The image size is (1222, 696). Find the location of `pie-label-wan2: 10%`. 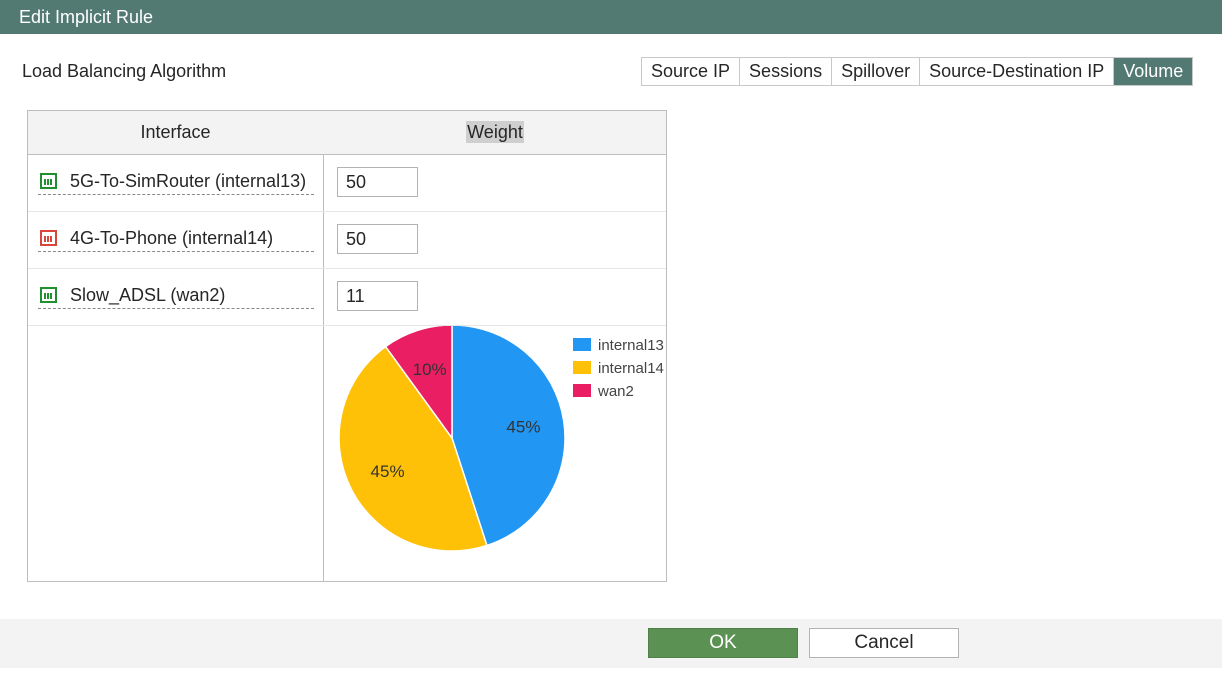

pie-label-wan2: 10% is located at coordinates (430, 369).